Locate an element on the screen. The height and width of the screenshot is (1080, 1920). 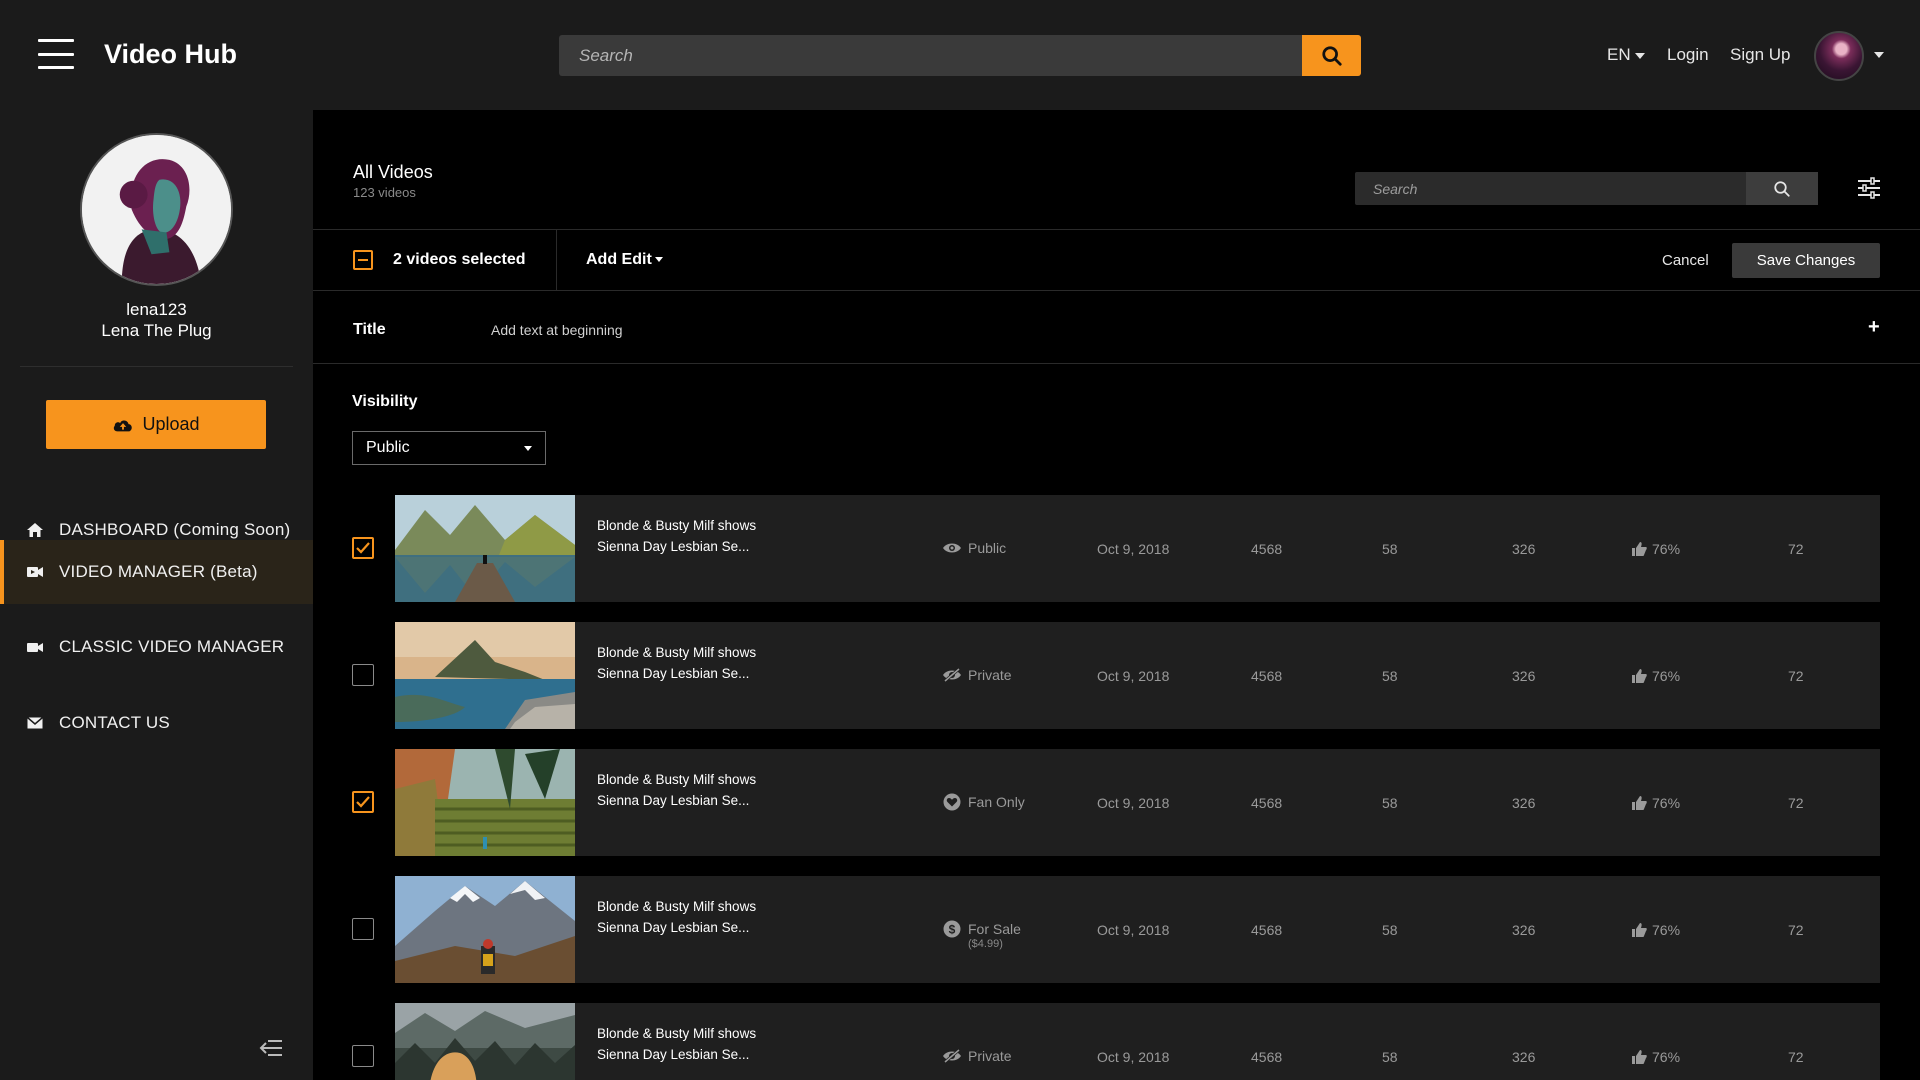
upload-label: Upload is located at coordinates (171, 424).